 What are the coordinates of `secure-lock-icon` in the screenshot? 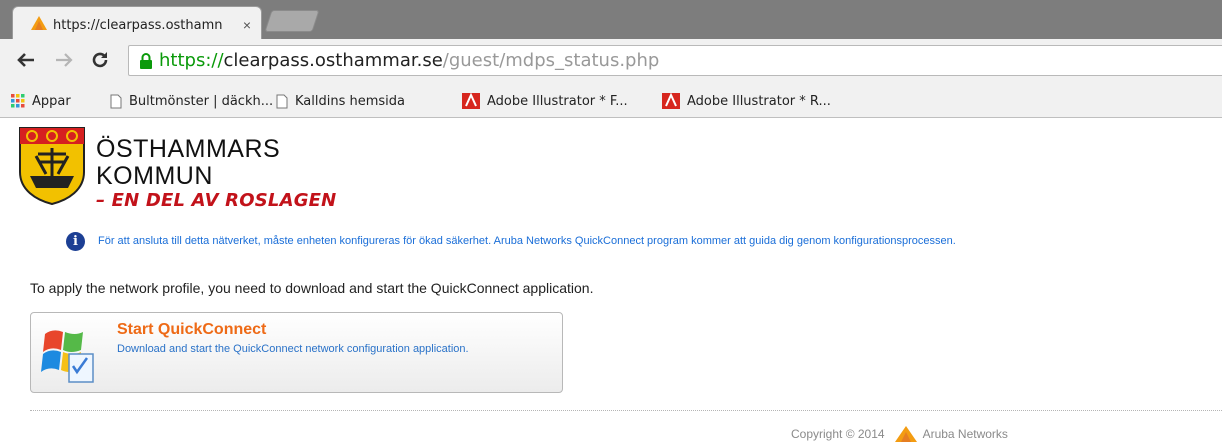 It's located at (146, 60).